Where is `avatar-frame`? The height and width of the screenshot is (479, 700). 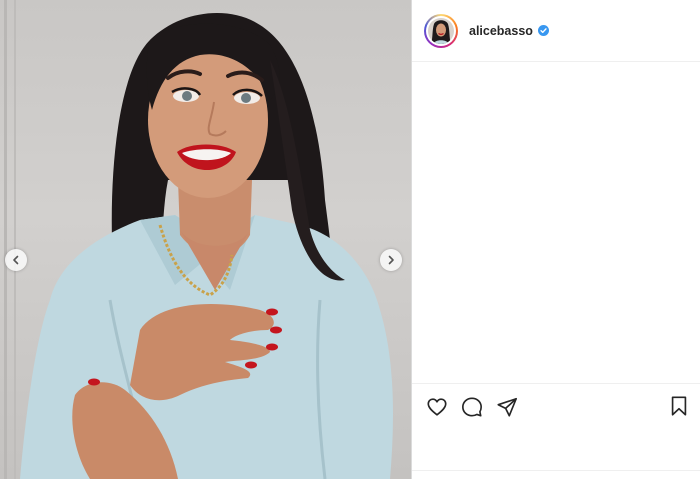
avatar-frame is located at coordinates (441, 30).